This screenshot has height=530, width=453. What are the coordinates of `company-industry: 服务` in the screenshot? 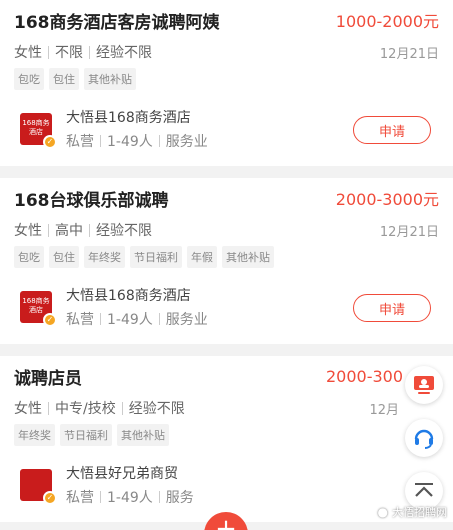 It's located at (179, 498).